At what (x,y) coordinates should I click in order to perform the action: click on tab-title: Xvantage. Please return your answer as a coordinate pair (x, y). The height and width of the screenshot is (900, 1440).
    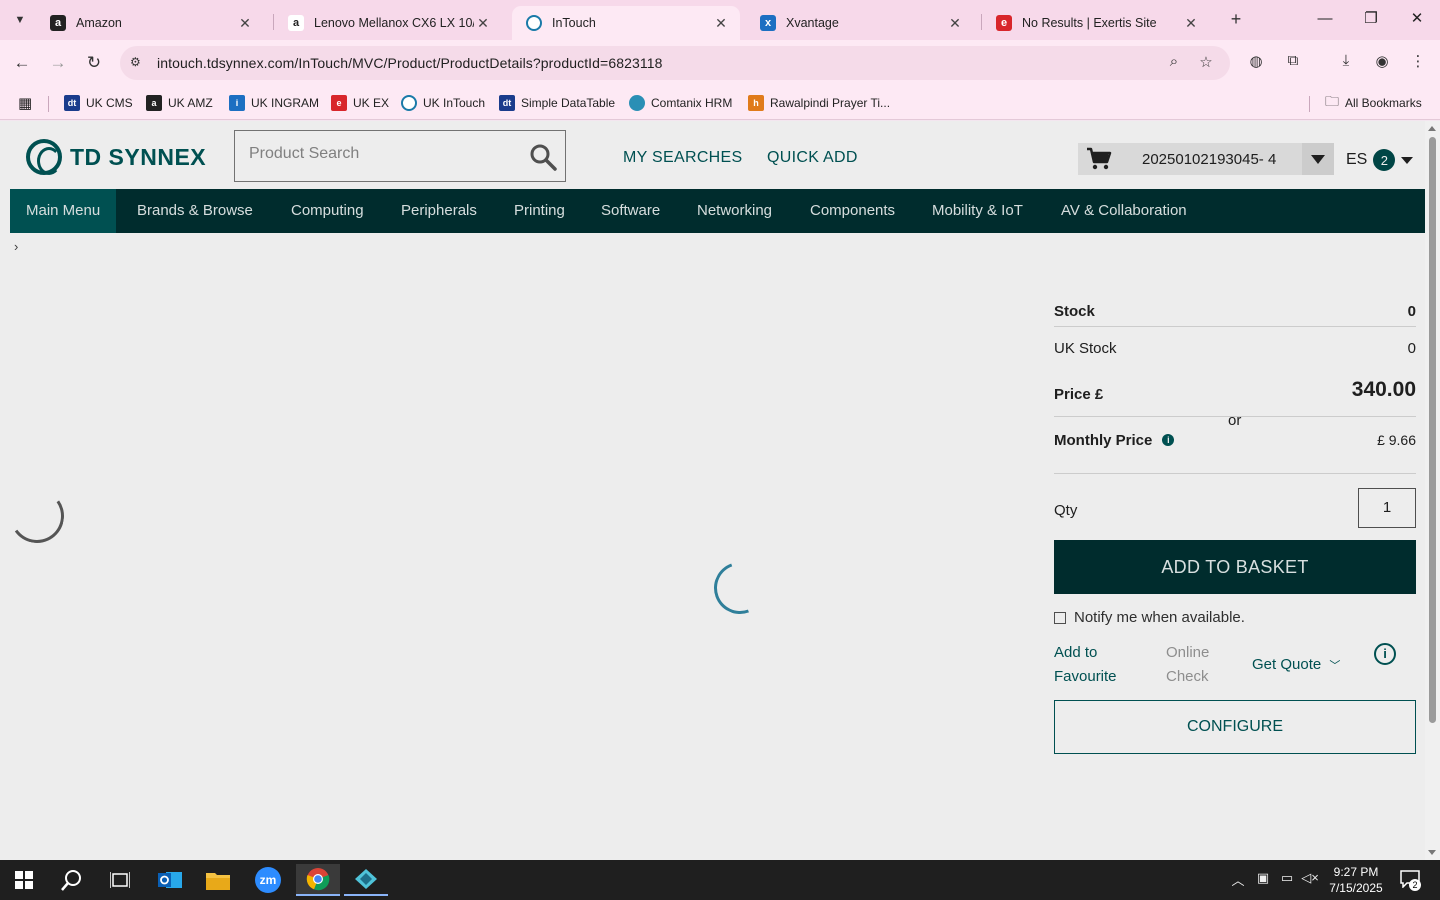
    Looking at the image, I should click on (812, 23).